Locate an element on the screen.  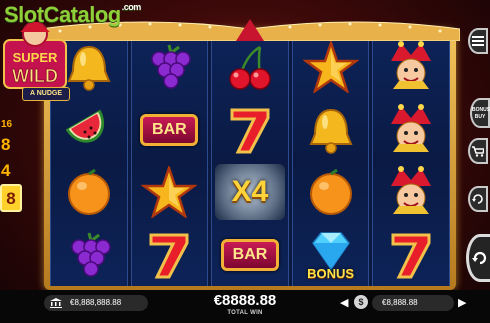
reel-3: X4 BAR is located at coordinates (250, 161).